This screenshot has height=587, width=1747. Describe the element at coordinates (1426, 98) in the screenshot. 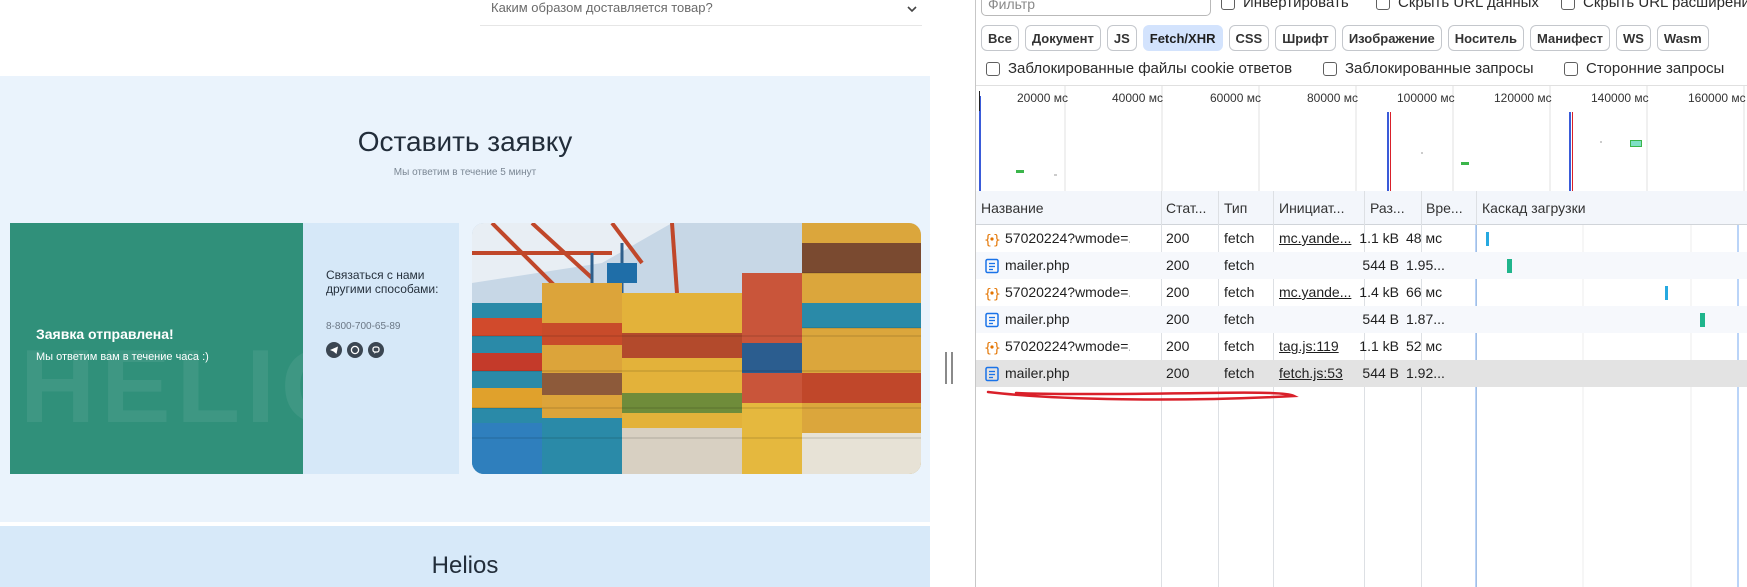

I see `timeline-tick: 100000 мс` at that location.